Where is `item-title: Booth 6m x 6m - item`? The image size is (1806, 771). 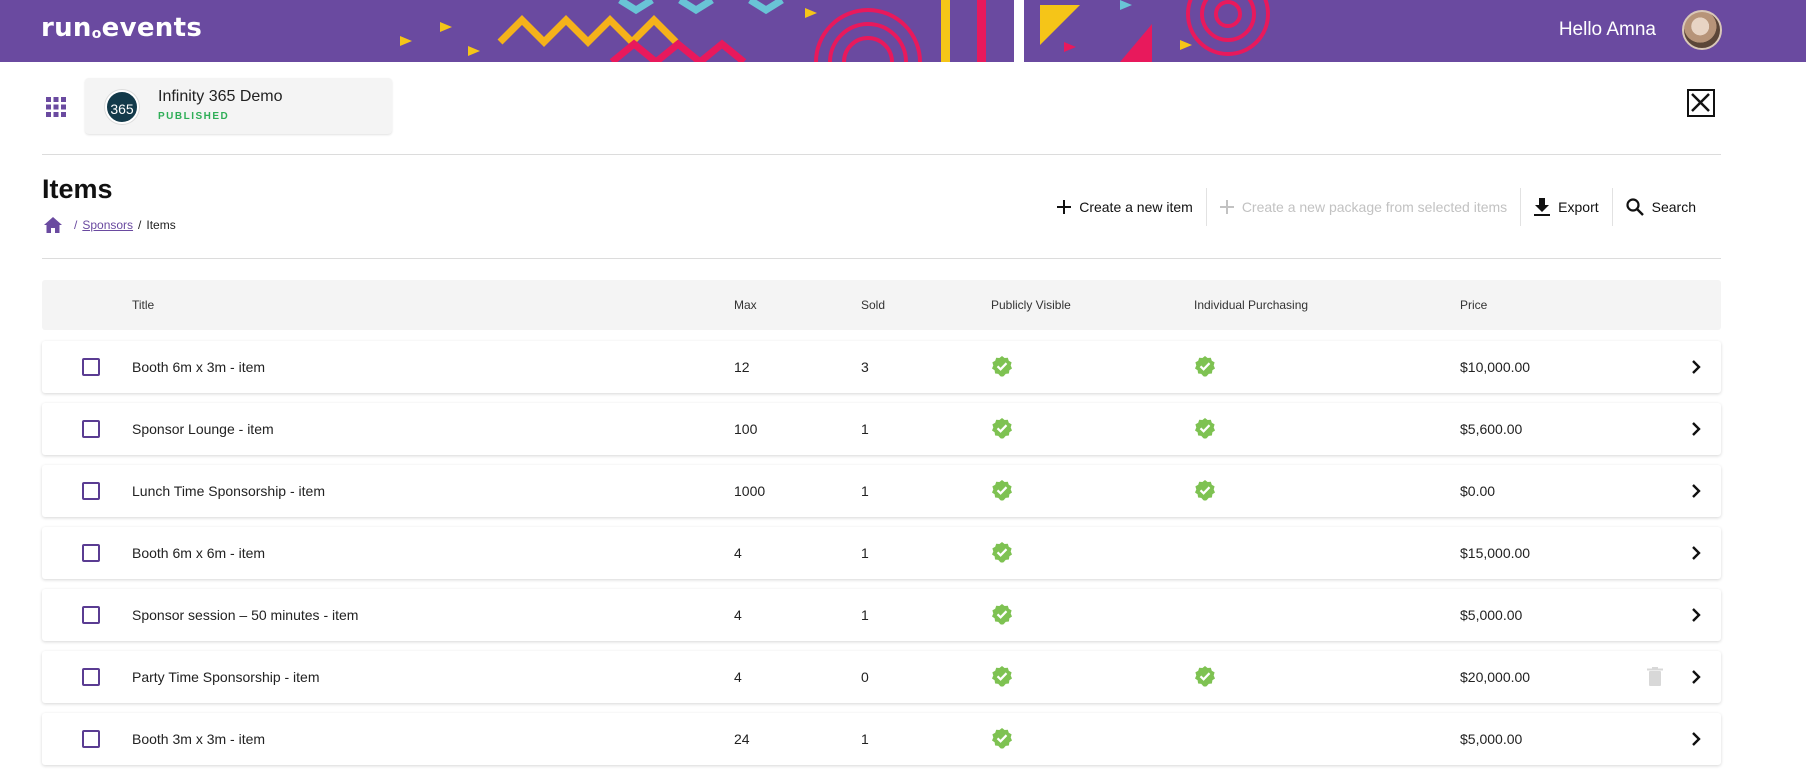
item-title: Booth 6m x 6m - item is located at coordinates (199, 553).